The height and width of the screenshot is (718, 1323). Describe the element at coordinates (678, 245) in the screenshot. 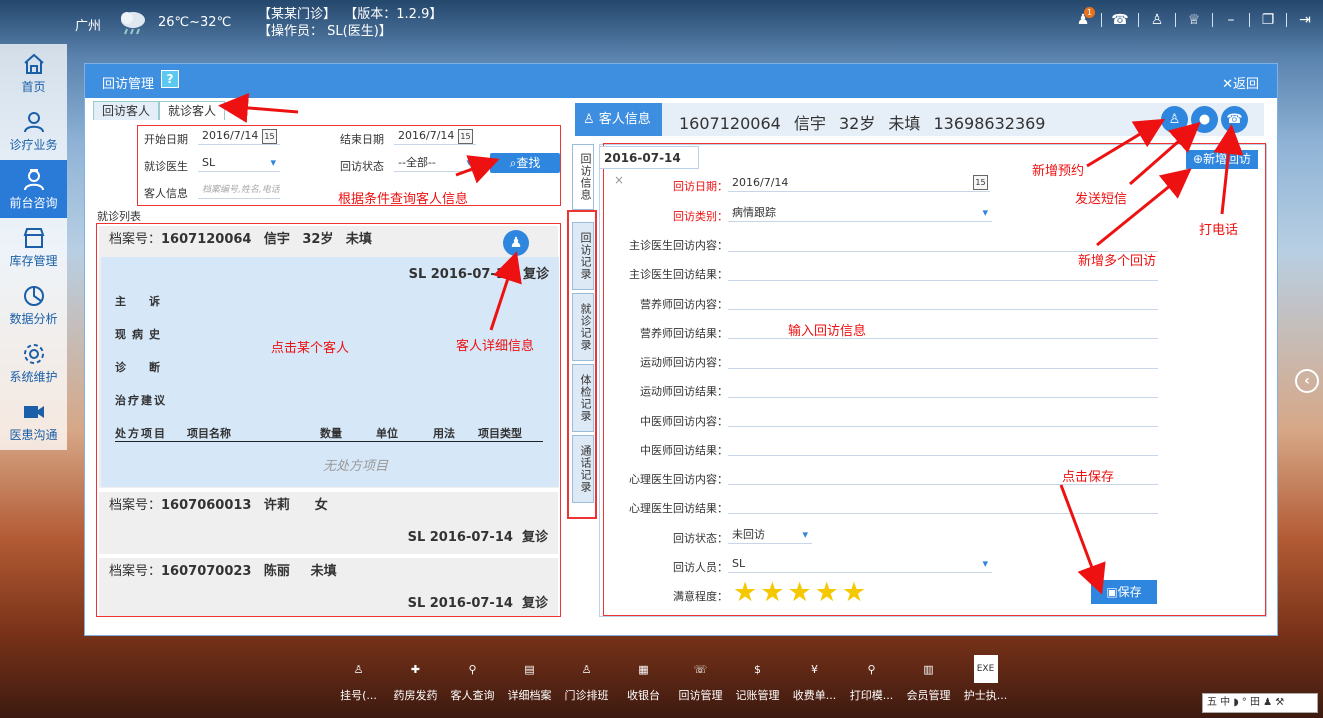

I see `field-label: 主诊医生回访内容：` at that location.